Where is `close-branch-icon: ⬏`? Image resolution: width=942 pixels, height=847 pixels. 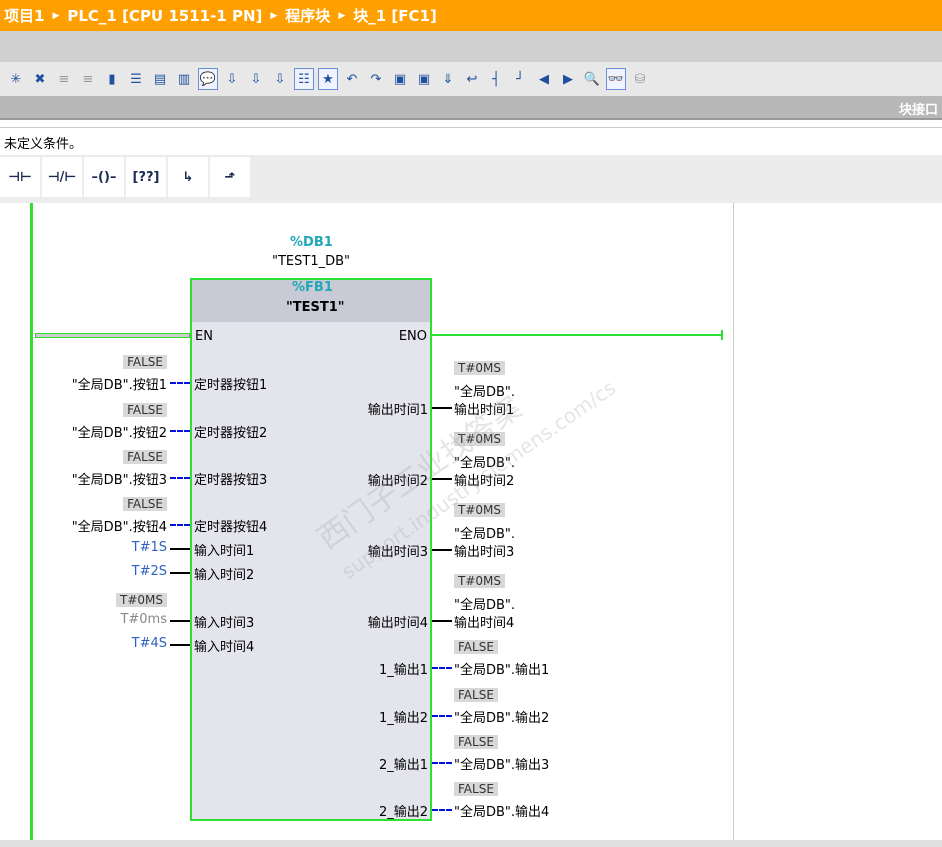
close-branch-icon: ⬏ is located at coordinates (230, 177).